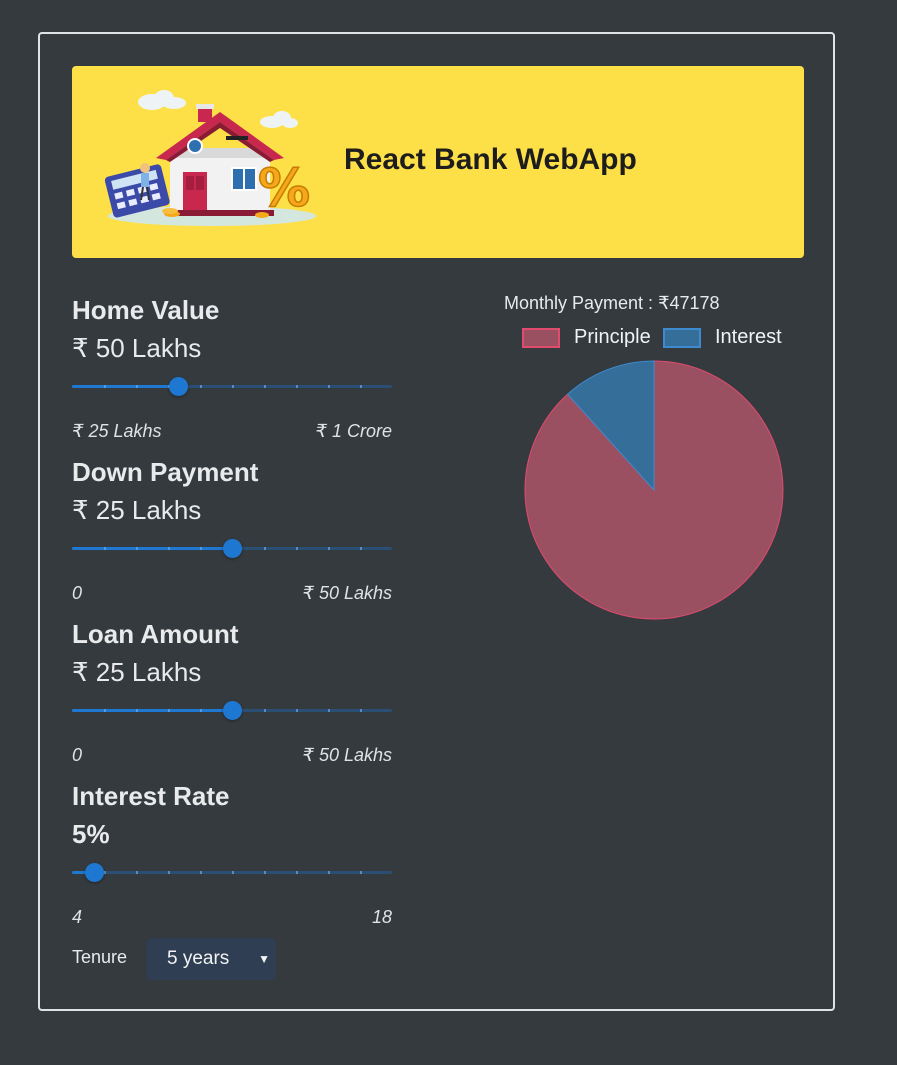 The width and height of the screenshot is (897, 1065). I want to click on monthly-payment: Monthly Payment : ₹47178, so click(612, 303).